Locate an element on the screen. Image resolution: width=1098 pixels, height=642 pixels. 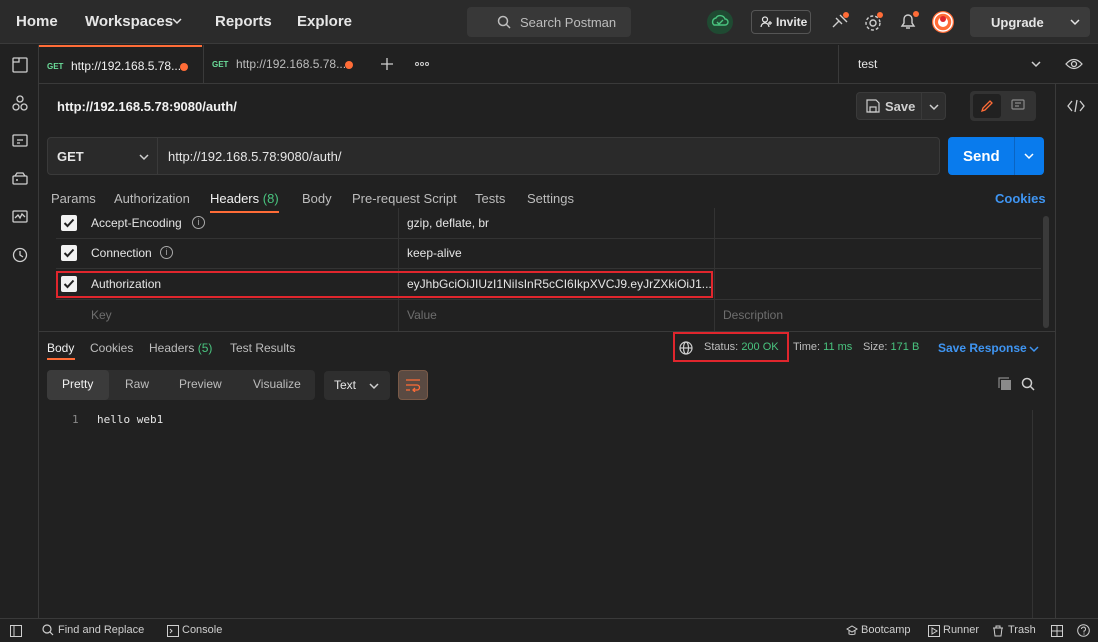
search-placeholder: Search Postman is located at coordinates (568, 22).